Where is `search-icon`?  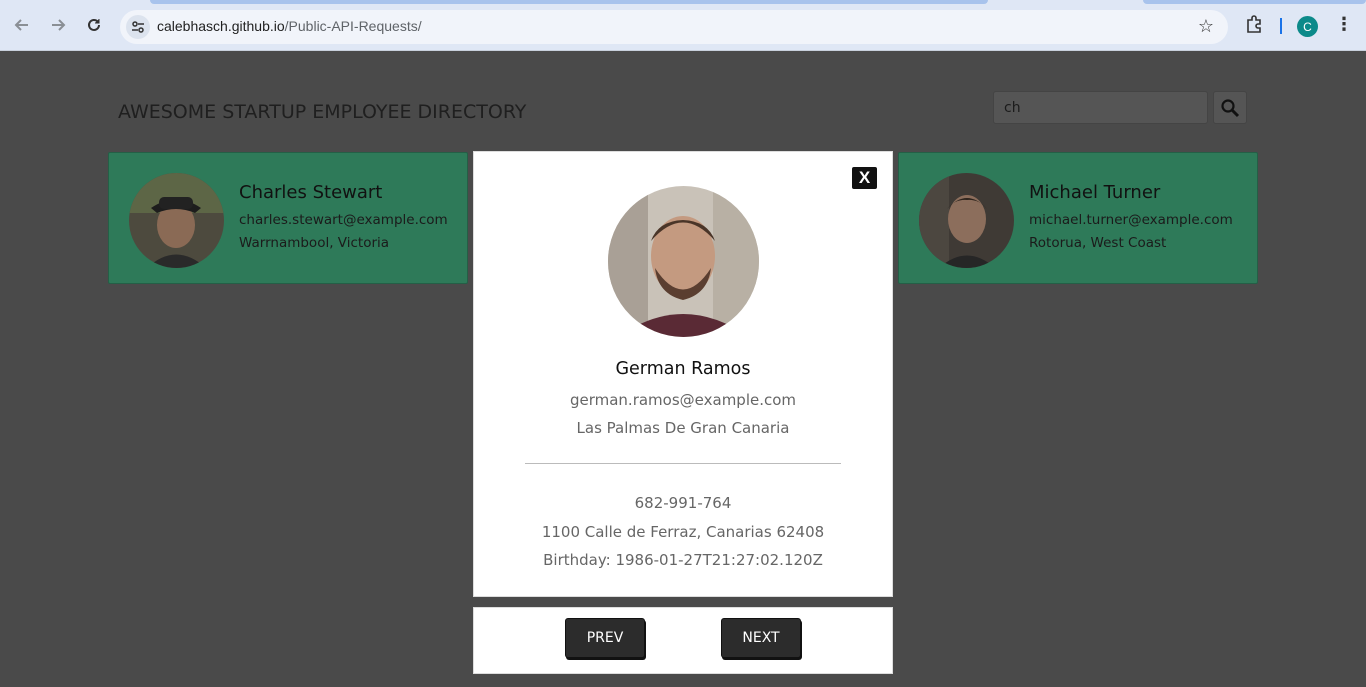 search-icon is located at coordinates (1230, 107).